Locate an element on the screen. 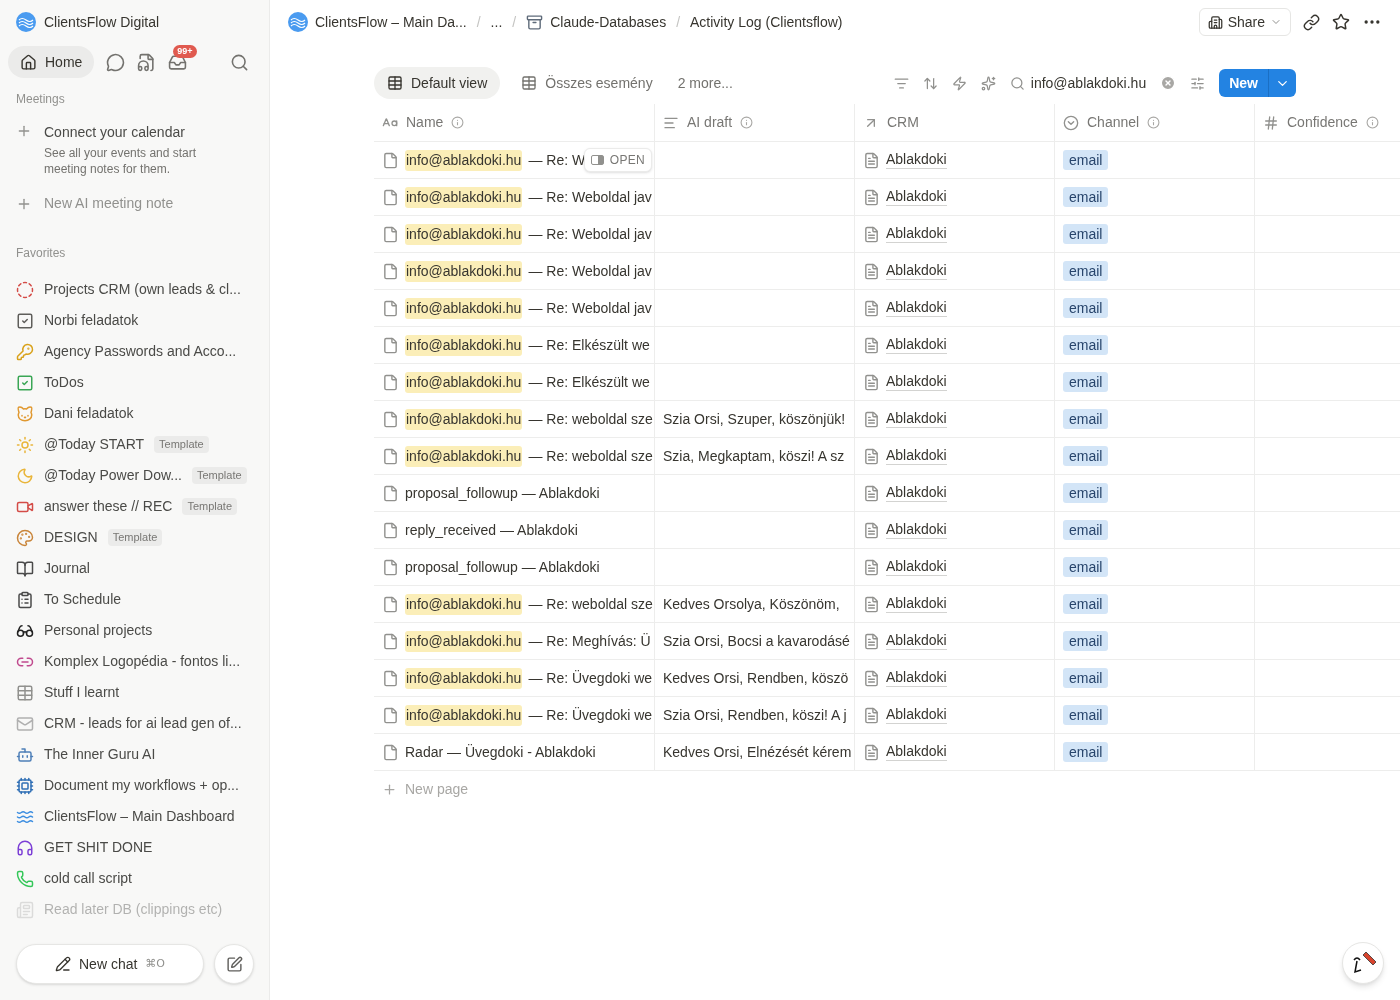  key-icon is located at coordinates (25, 351).